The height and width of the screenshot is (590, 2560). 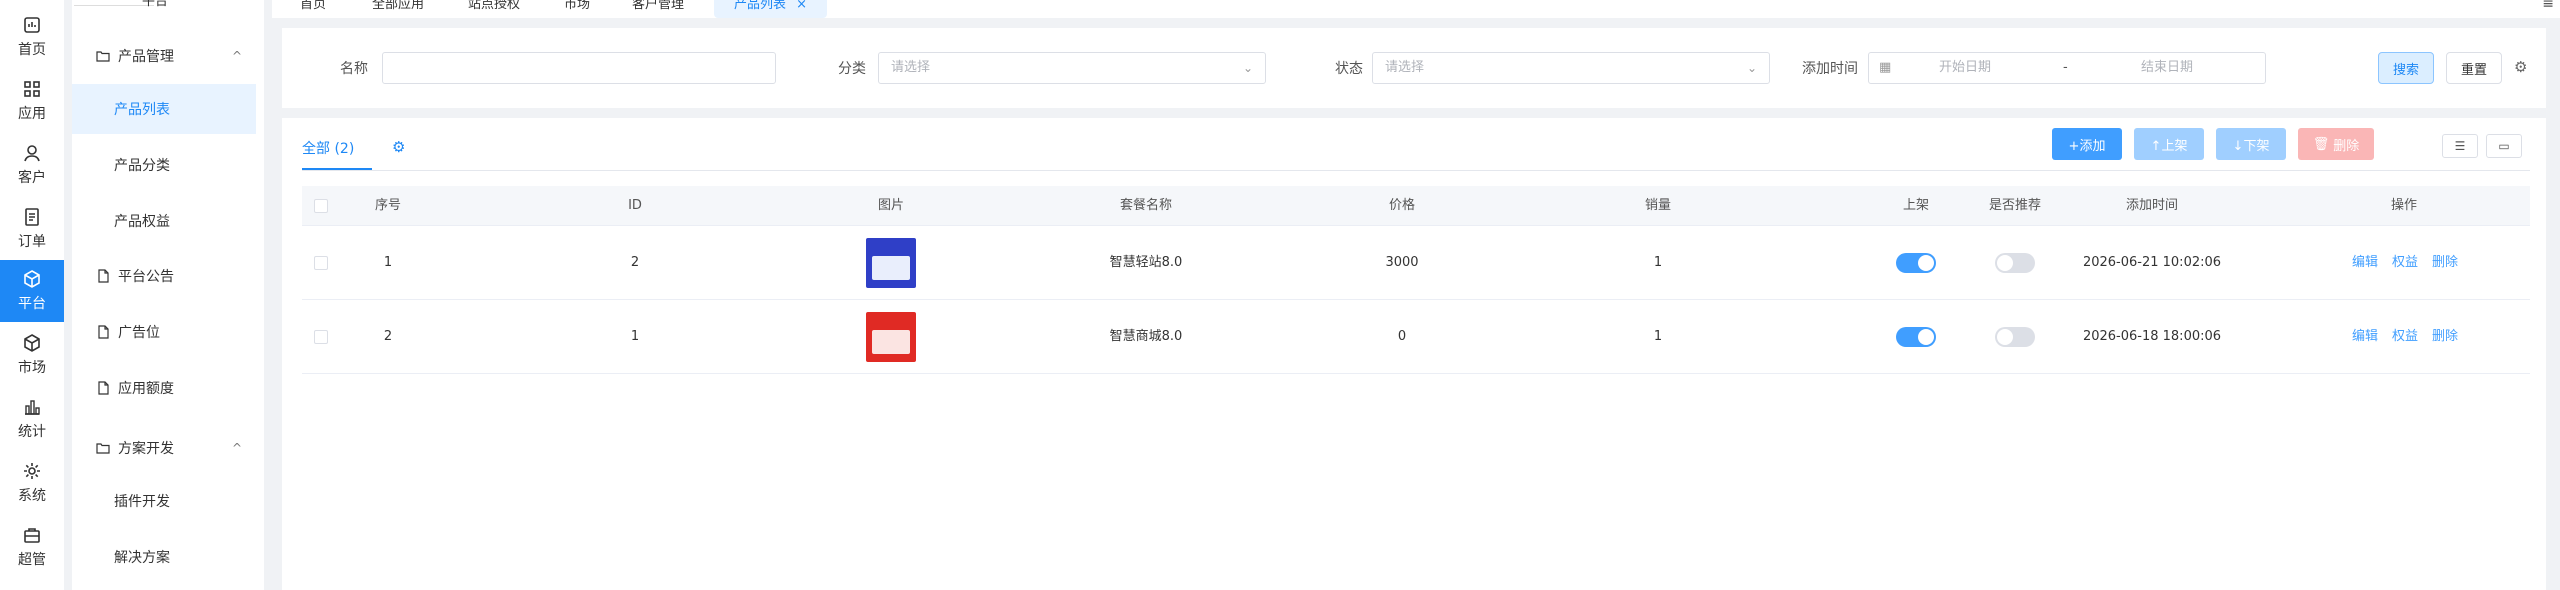 What do you see at coordinates (32, 291) in the screenshot?
I see `rail-item-platform: 平台` at bounding box center [32, 291].